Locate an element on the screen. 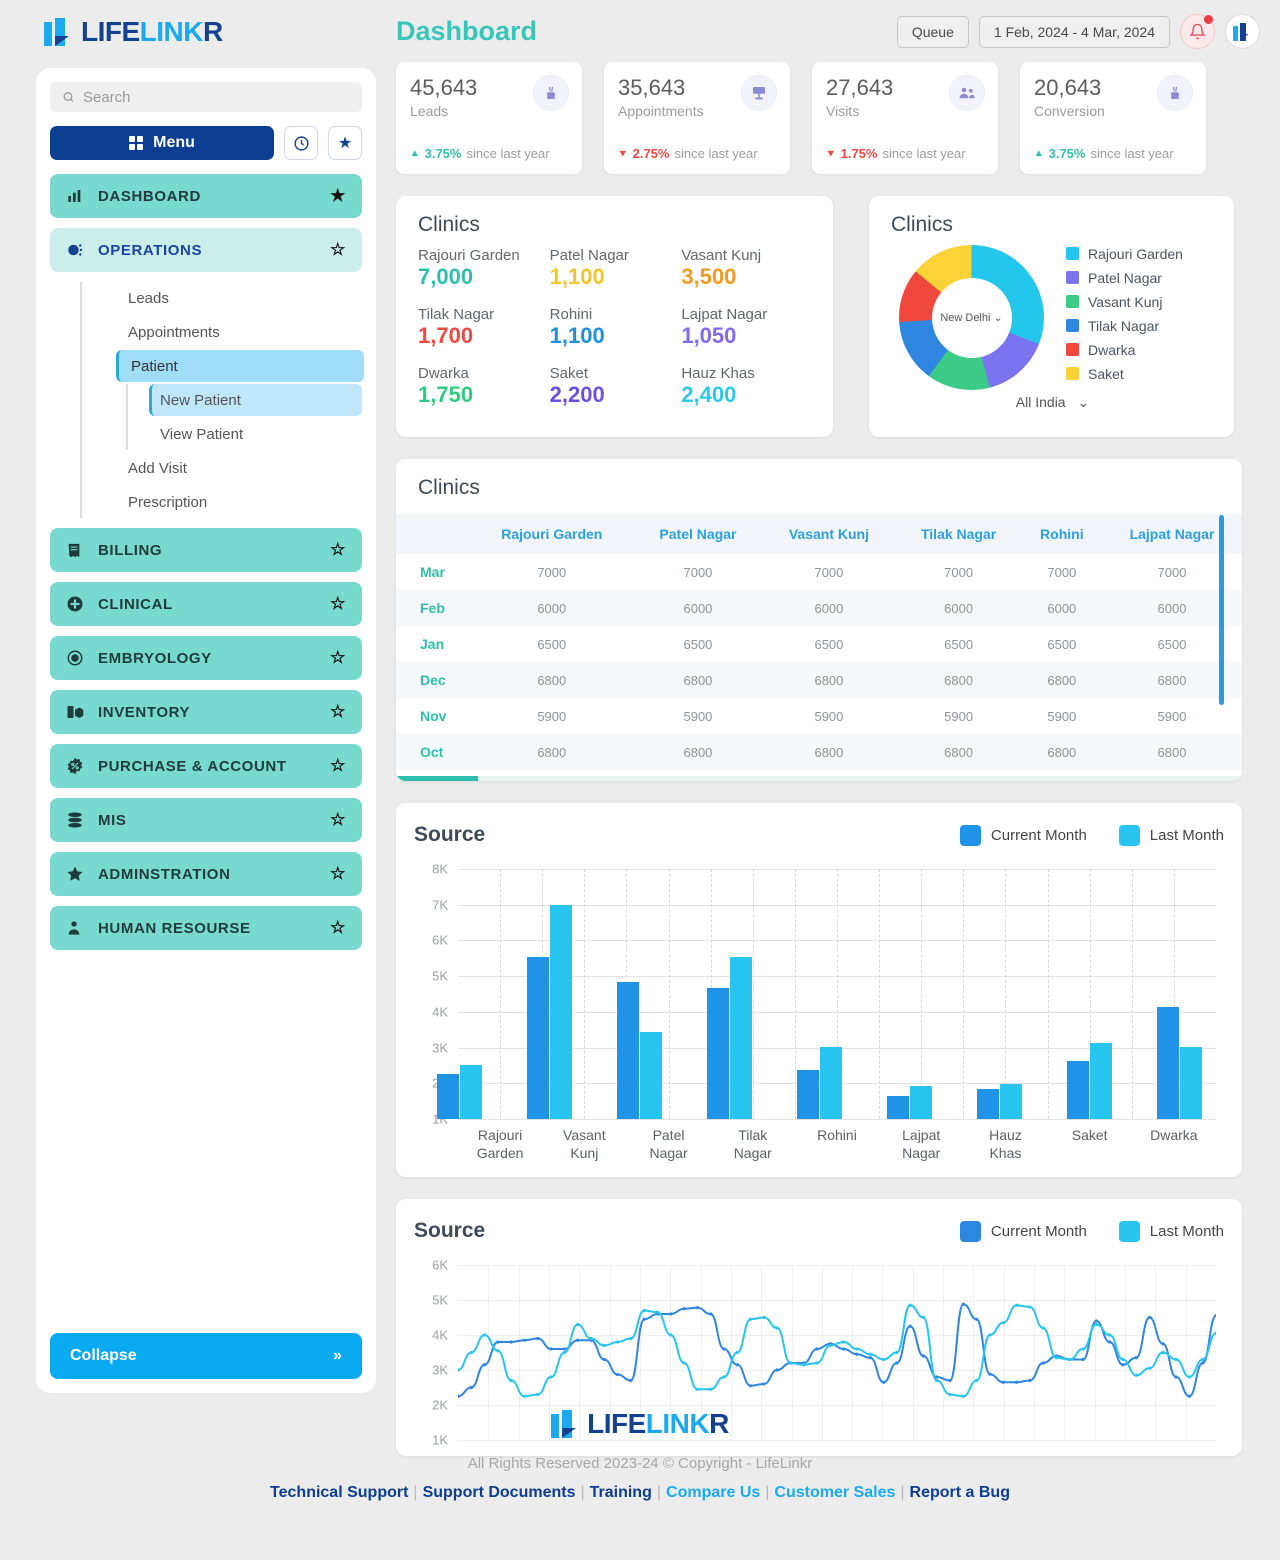 The height and width of the screenshot is (1560, 1280). footer-link: Customer Sales is located at coordinates (834, 1492).